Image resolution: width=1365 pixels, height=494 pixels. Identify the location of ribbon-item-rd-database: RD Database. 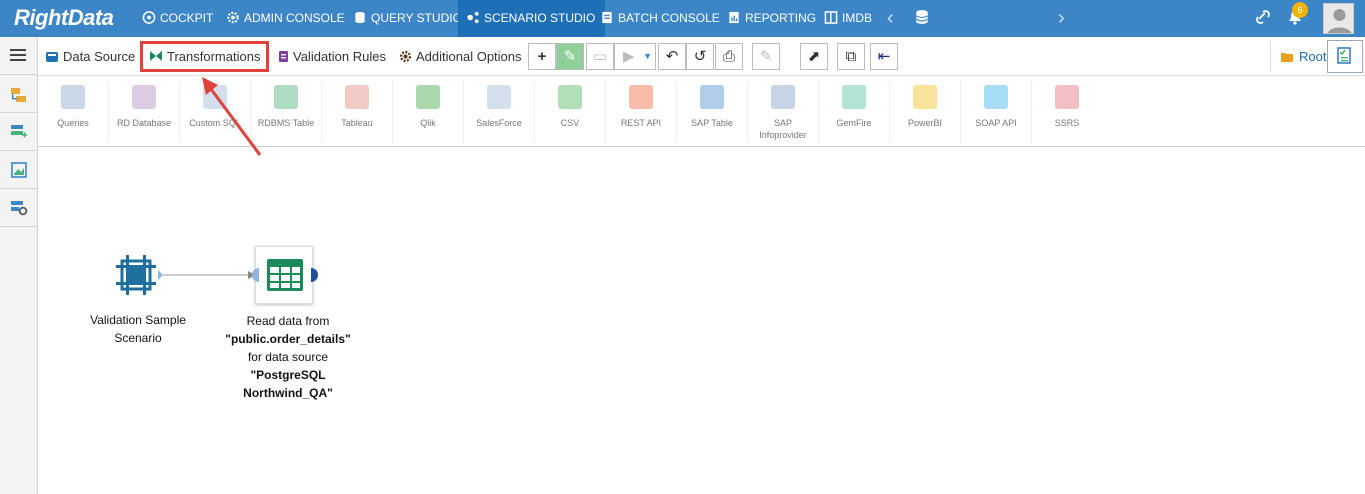
(144, 113).